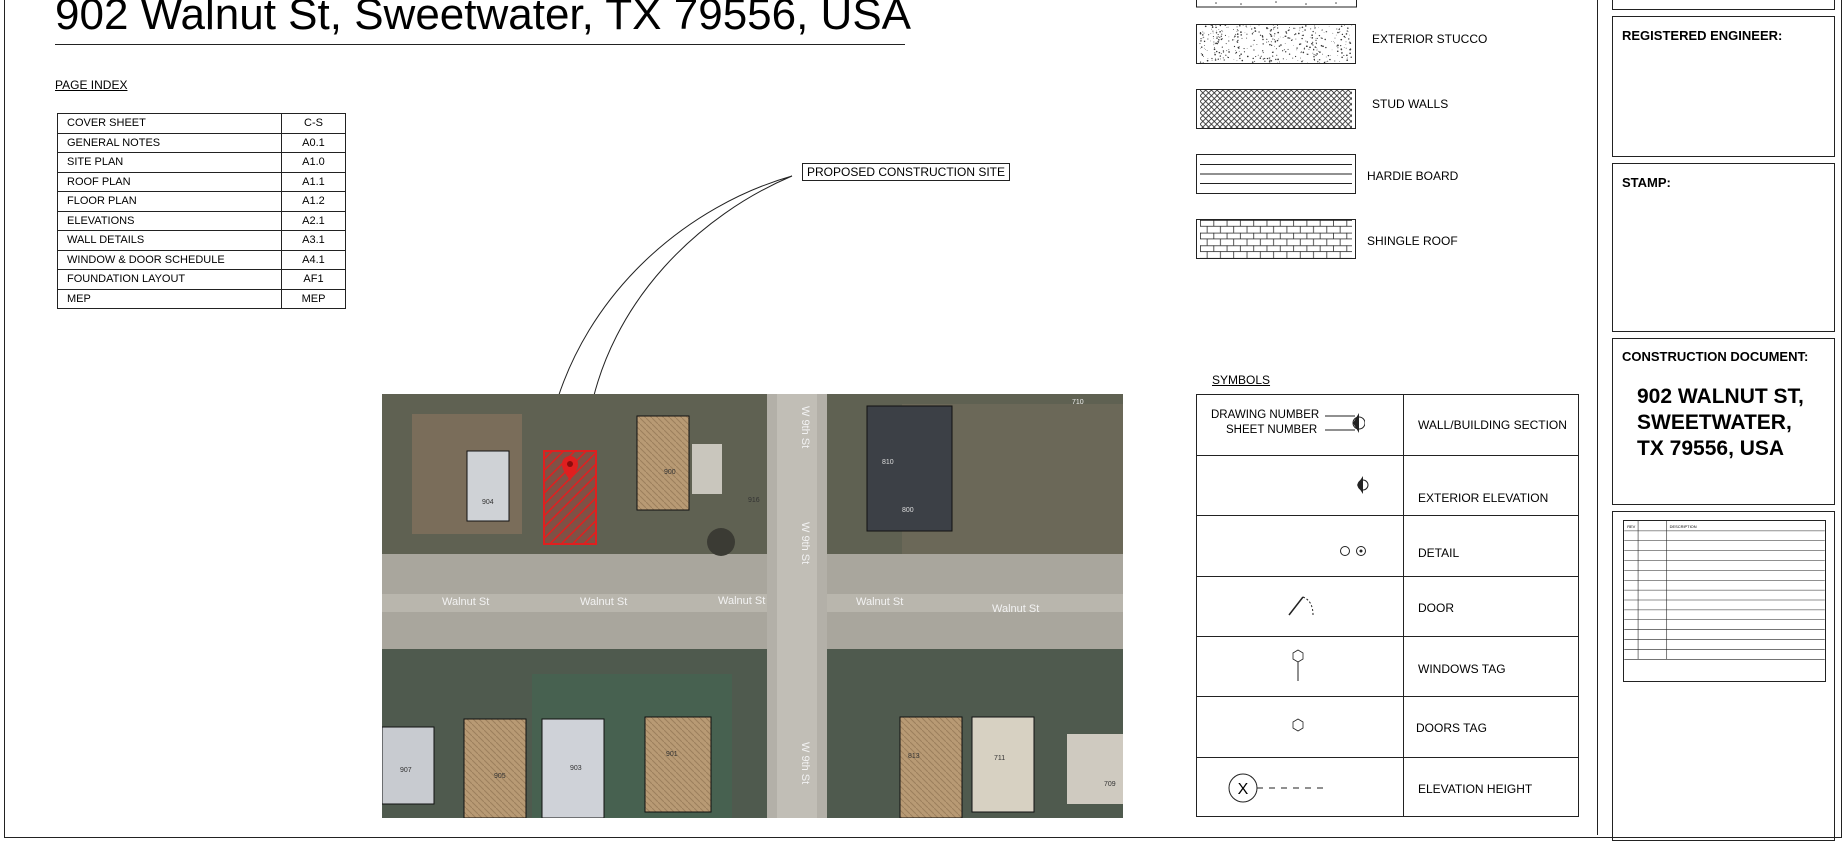 The width and height of the screenshot is (1846, 841). Describe the element at coordinates (313, 201) in the screenshot. I see `page-index-sheet: A1.2` at that location.